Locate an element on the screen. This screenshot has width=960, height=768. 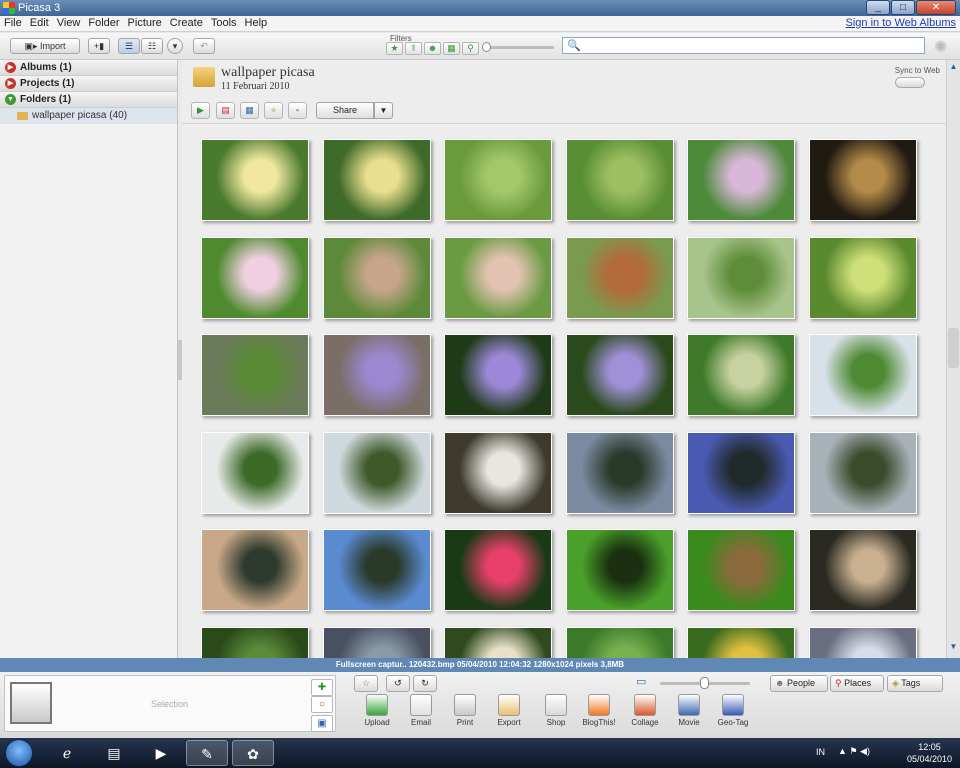
language-indicator: IN is located at coordinates (820, 752).